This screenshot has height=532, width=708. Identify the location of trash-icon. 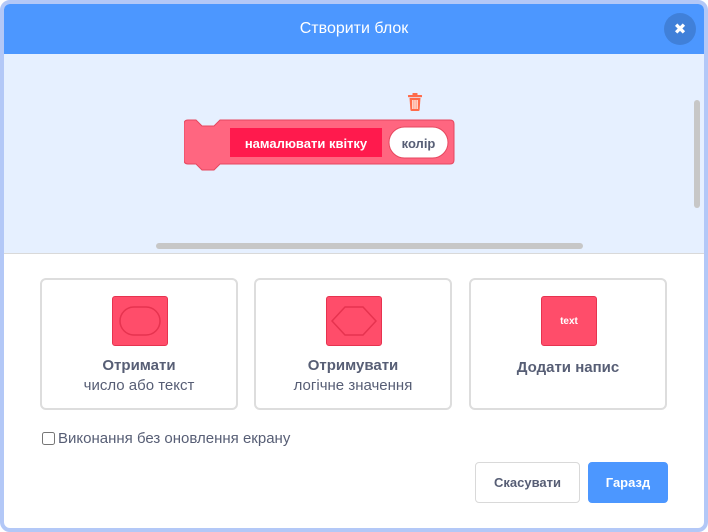
(415, 102).